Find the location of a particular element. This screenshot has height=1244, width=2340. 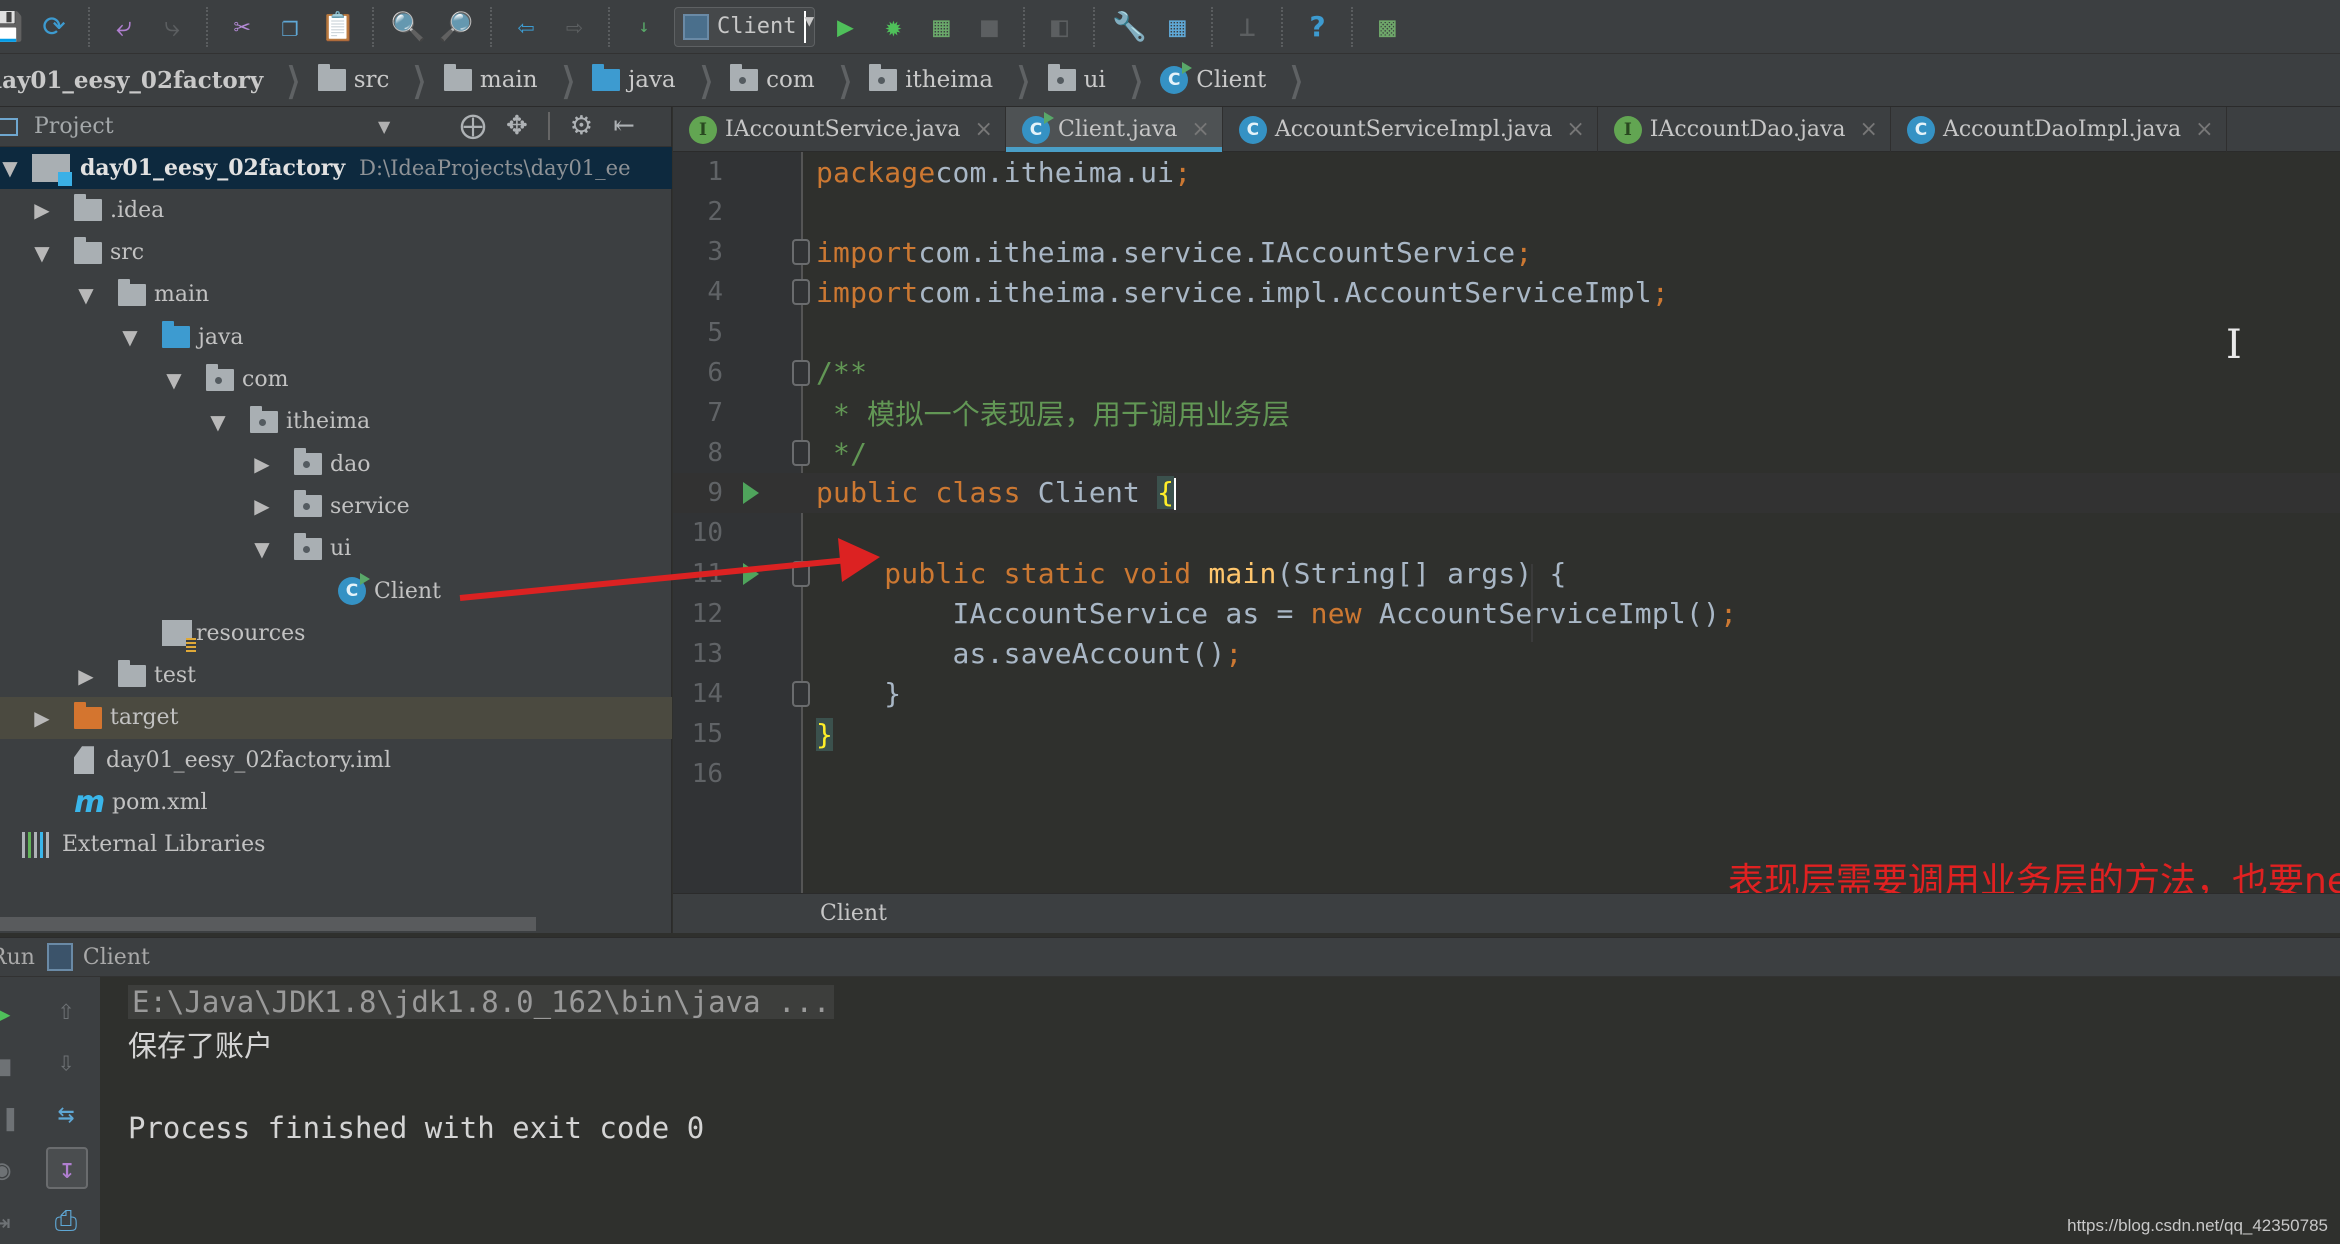

breadcrumb-item-com: com is located at coordinates (775, 80).